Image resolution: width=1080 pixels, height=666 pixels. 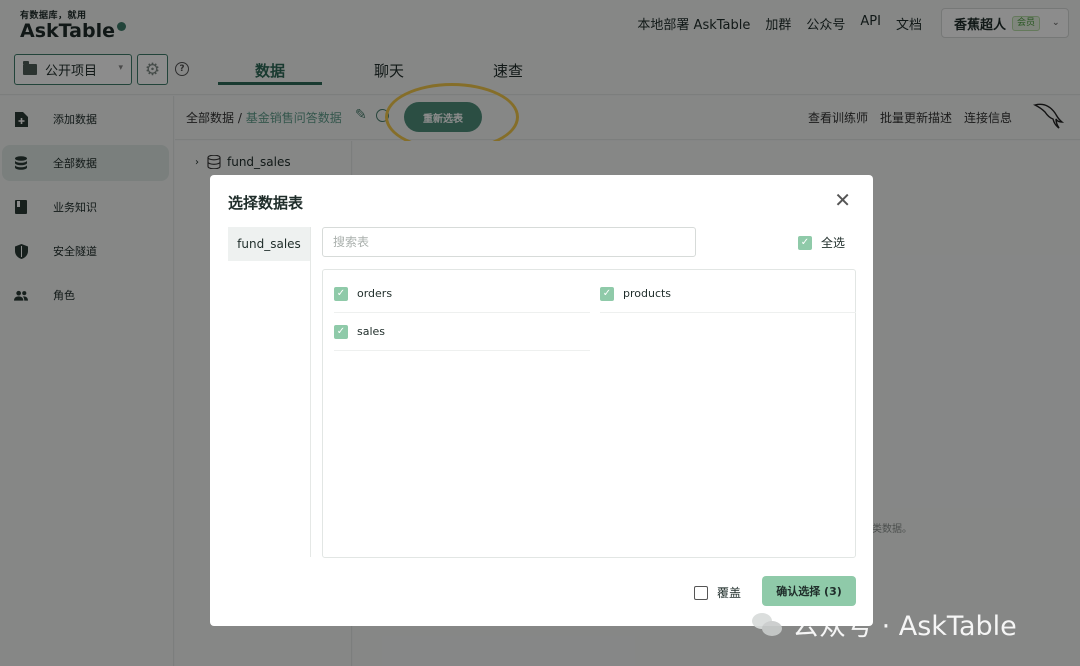 I want to click on search-tables-input, so click(x=509, y=242).